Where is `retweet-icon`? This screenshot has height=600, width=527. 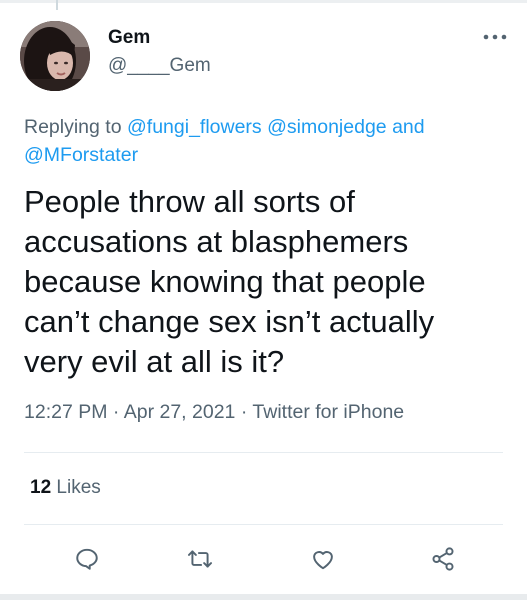
retweet-icon is located at coordinates (200, 559).